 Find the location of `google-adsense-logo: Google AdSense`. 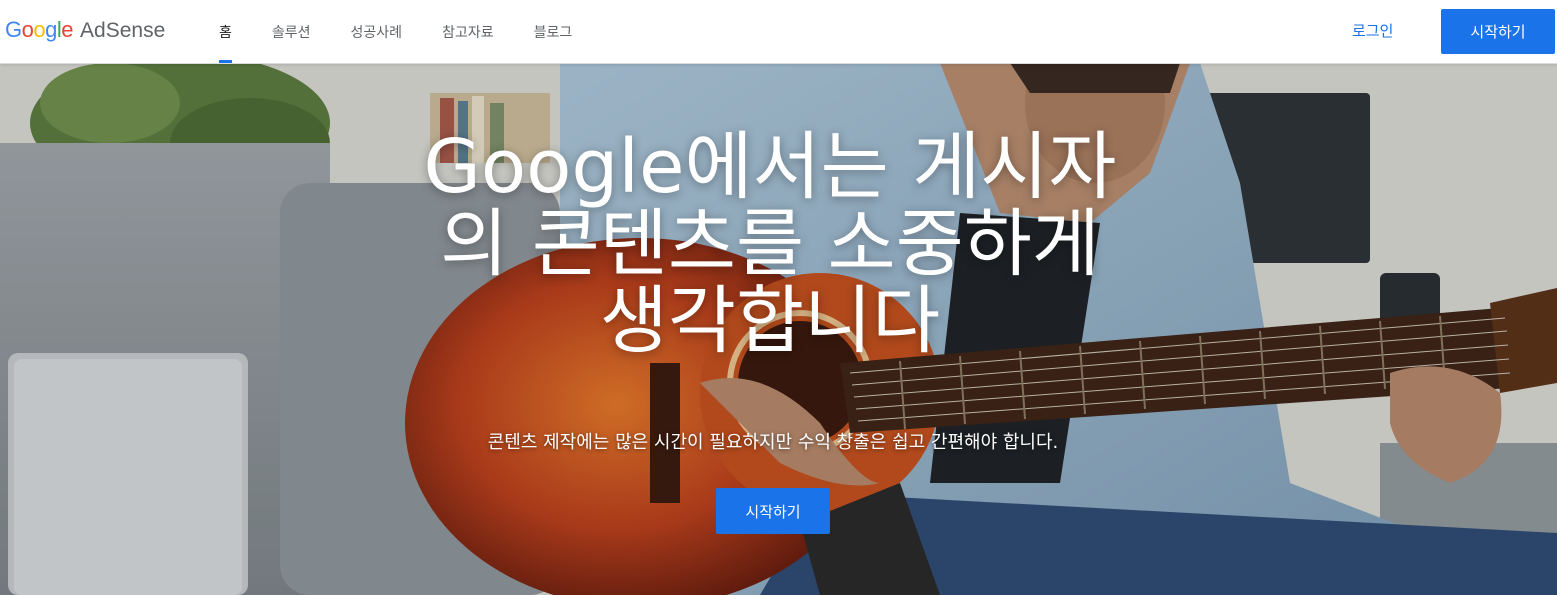

google-adsense-logo: Google AdSense is located at coordinates (85, 32).